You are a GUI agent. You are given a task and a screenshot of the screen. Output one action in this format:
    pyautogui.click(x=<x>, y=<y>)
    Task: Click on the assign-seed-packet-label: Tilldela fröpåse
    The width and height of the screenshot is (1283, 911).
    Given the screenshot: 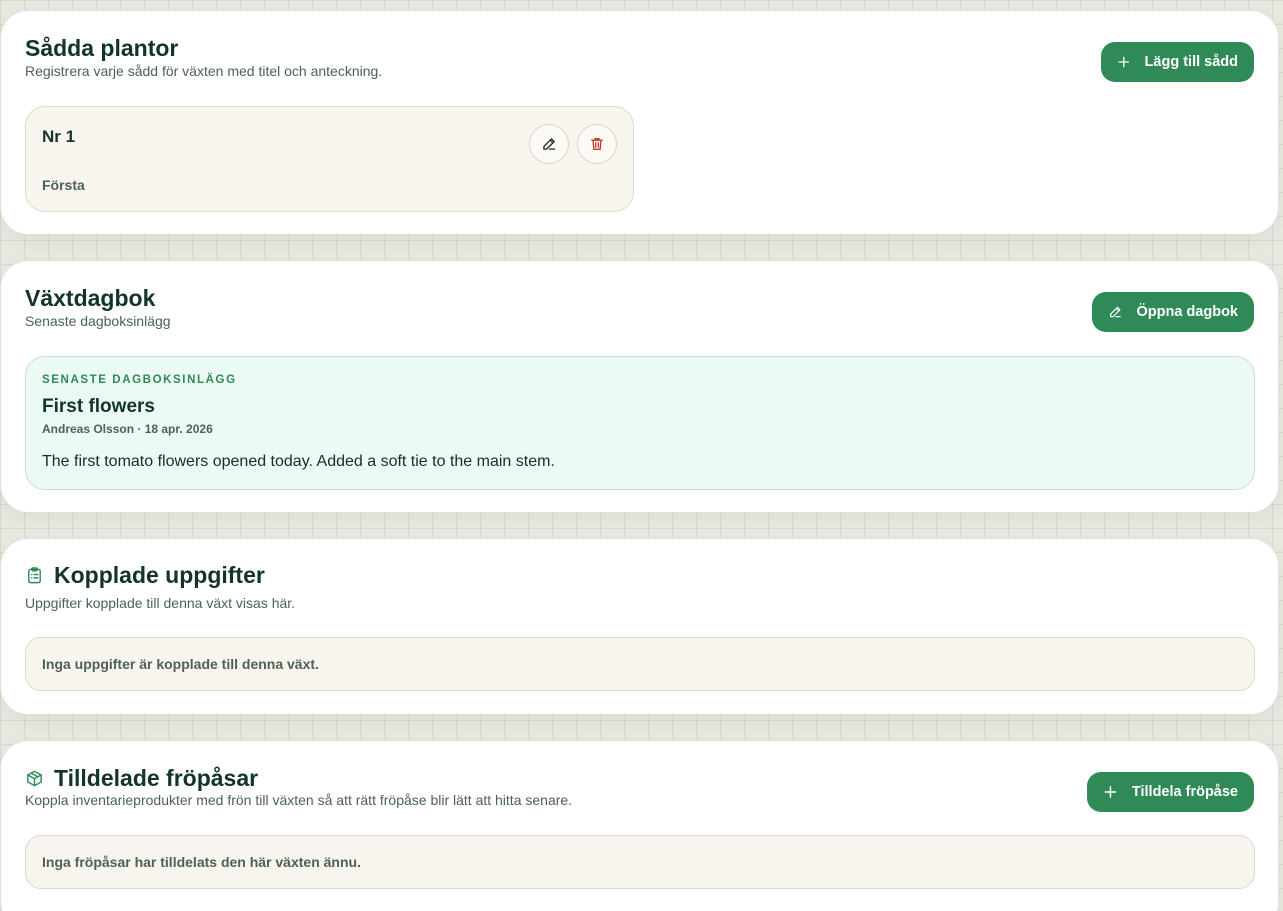 What is the action you would take?
    pyautogui.click(x=1184, y=792)
    